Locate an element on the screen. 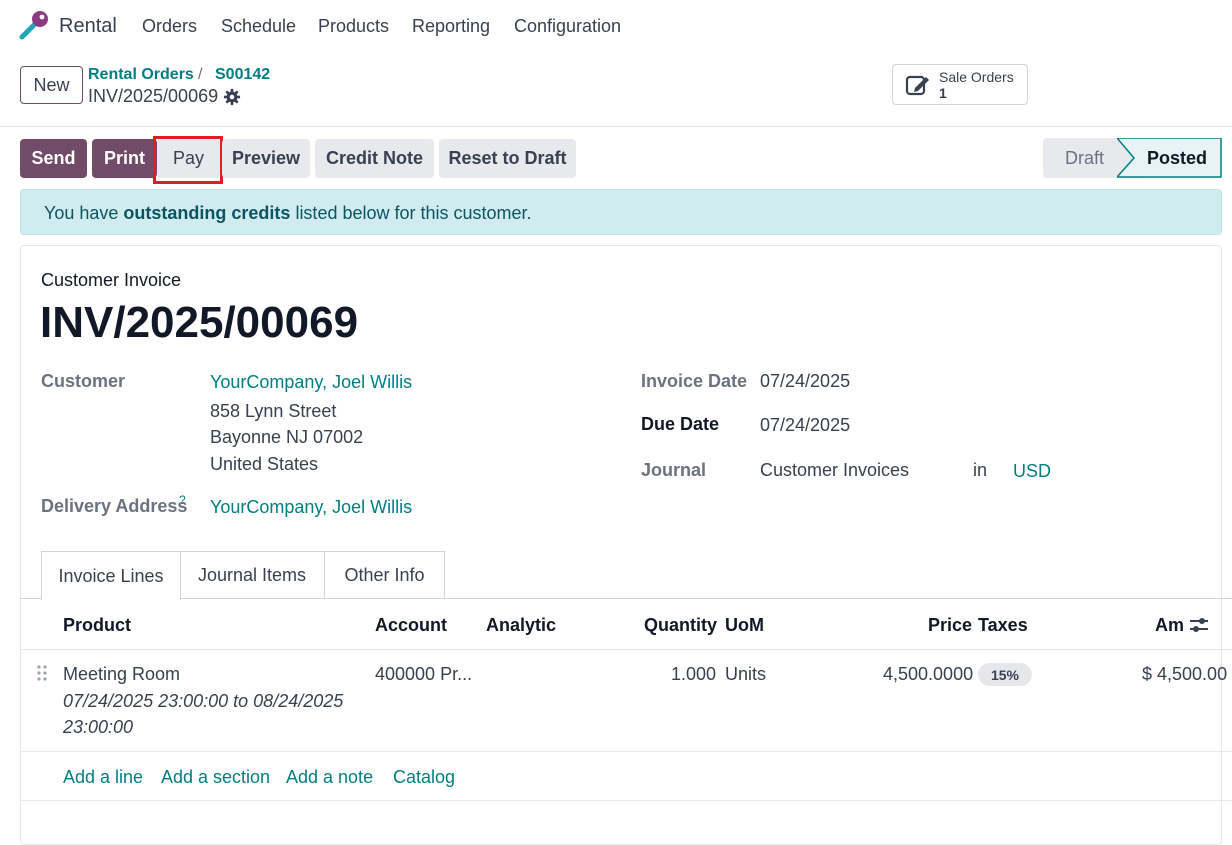  due-date-field: 07/24/2025 is located at coordinates (805, 425).